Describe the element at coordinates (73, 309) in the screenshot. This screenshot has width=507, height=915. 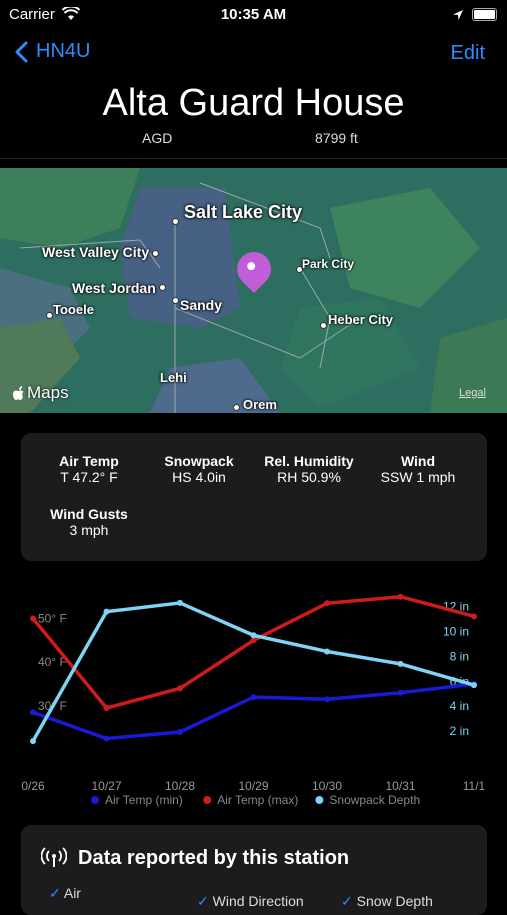
I see `map-label: Tooele` at that location.